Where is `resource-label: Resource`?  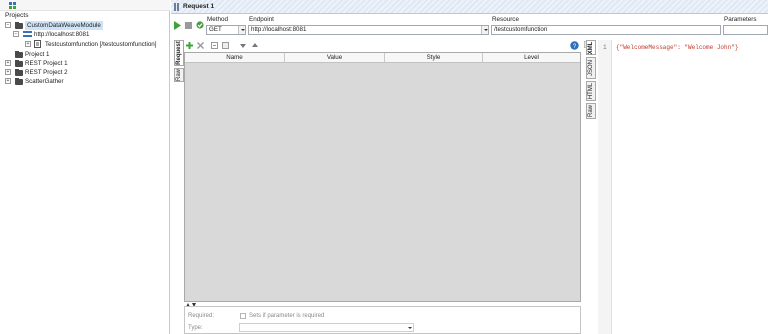
resource-label: Resource is located at coordinates (505, 19).